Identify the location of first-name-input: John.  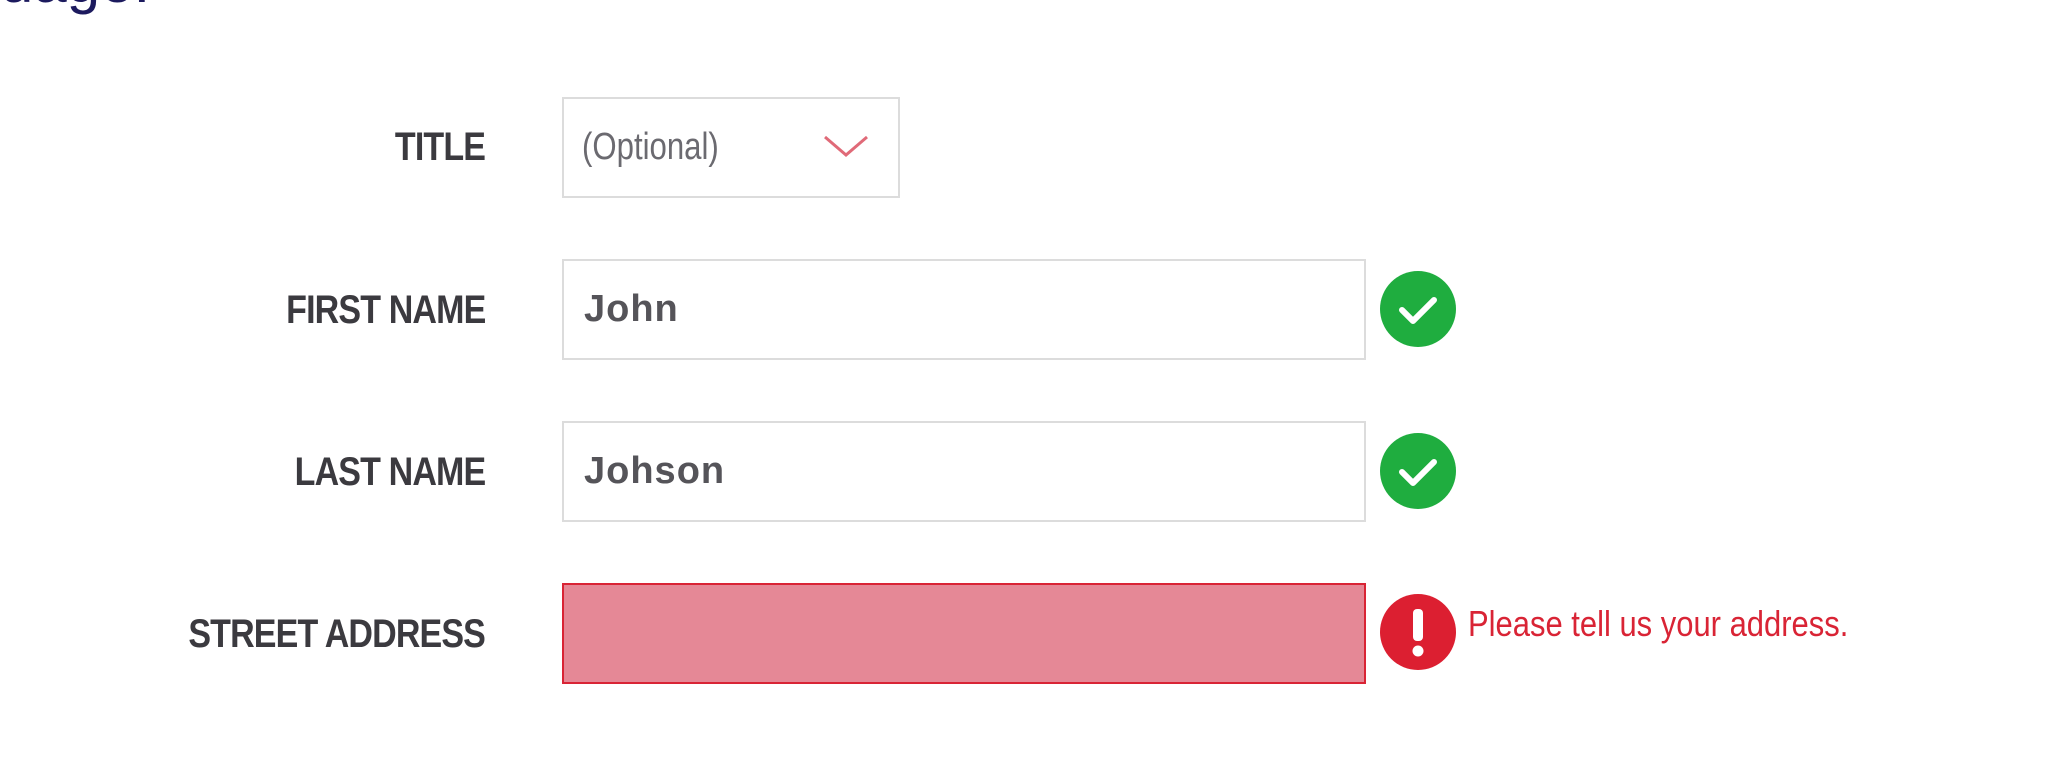
(964, 309).